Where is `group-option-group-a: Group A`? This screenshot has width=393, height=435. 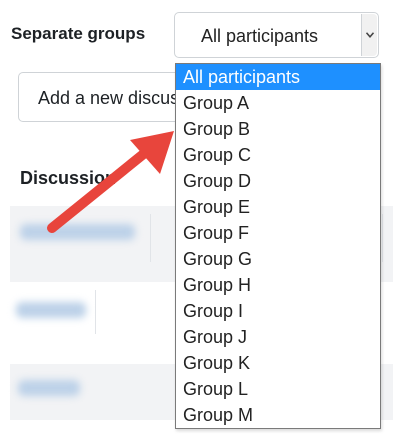 group-option-group-a: Group A is located at coordinates (278, 103).